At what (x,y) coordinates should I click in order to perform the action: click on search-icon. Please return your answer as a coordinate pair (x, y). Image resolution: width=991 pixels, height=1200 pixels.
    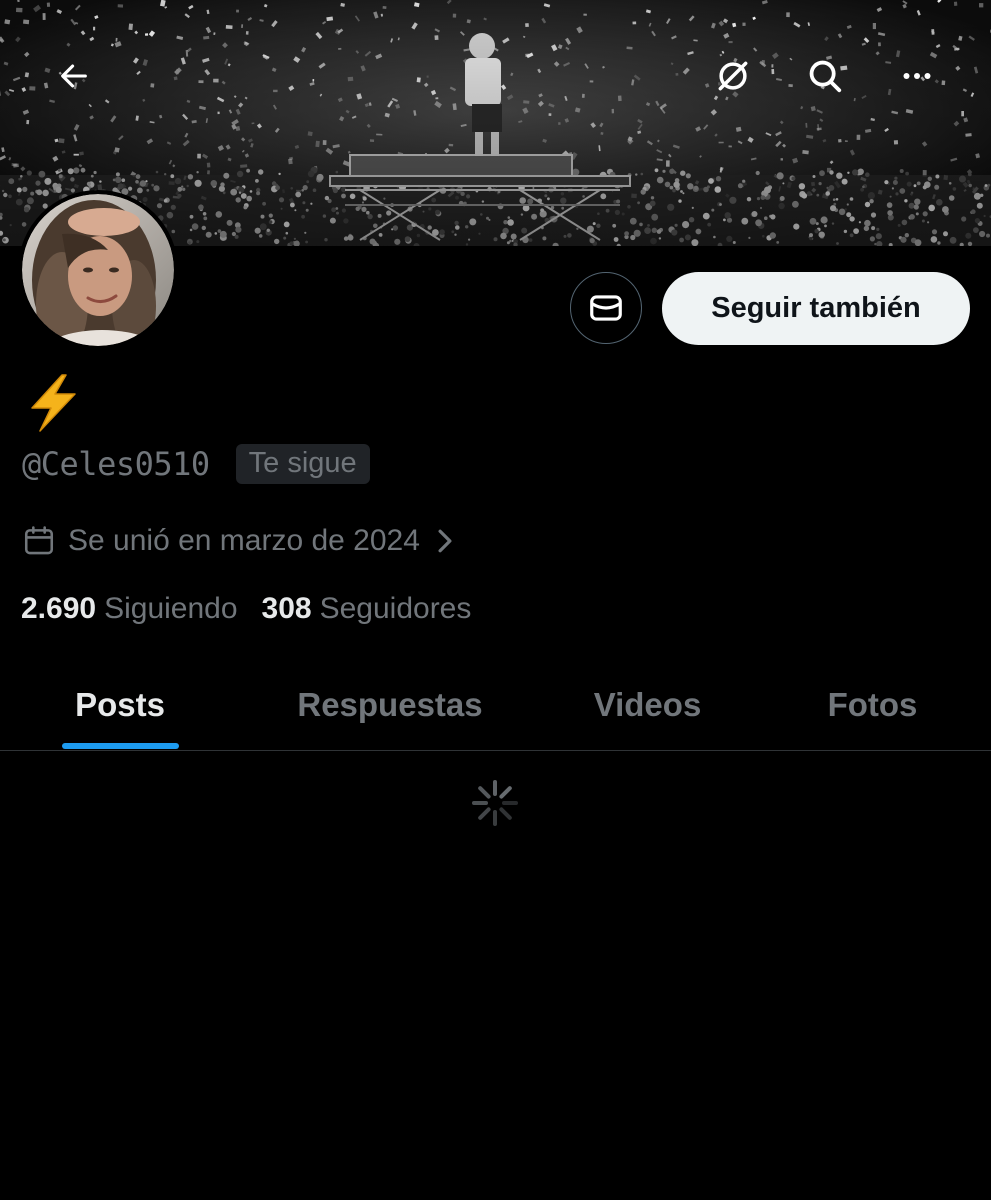
    Looking at the image, I should click on (825, 76).